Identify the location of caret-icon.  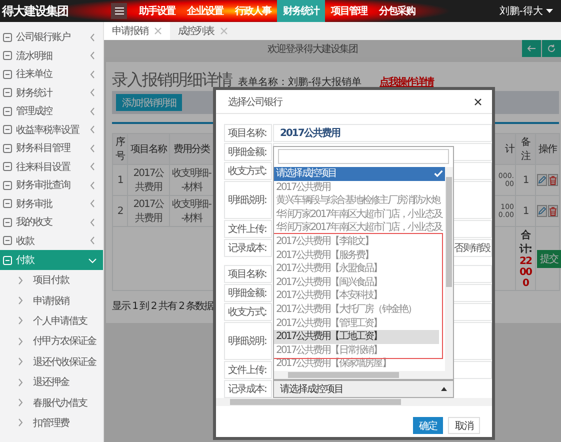
(549, 11).